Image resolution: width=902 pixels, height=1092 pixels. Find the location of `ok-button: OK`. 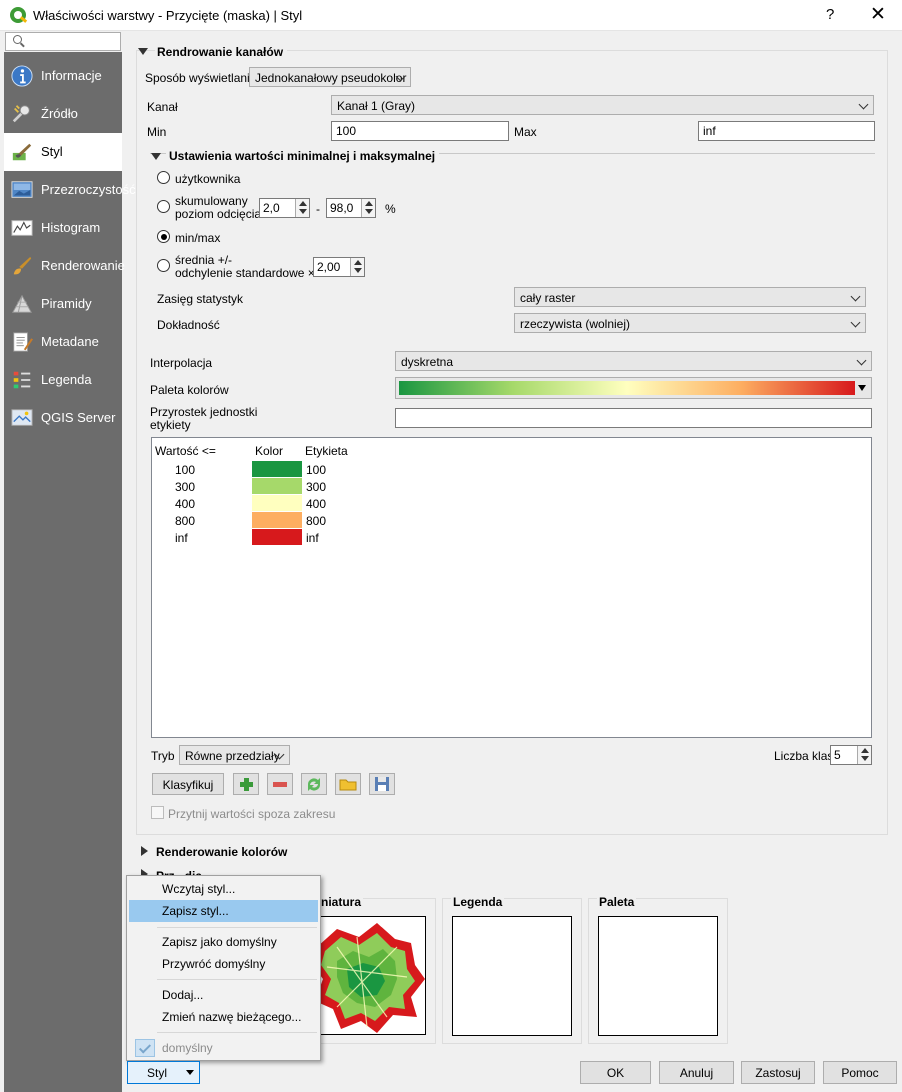

ok-button: OK is located at coordinates (615, 1072).